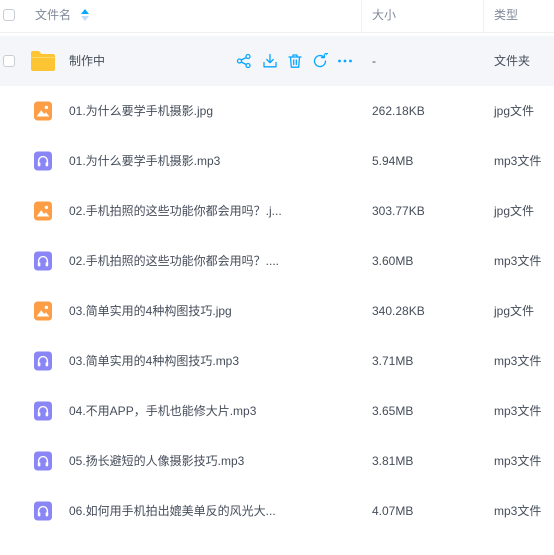 The width and height of the screenshot is (554, 555). I want to click on file-size: 3.71MB, so click(393, 361).